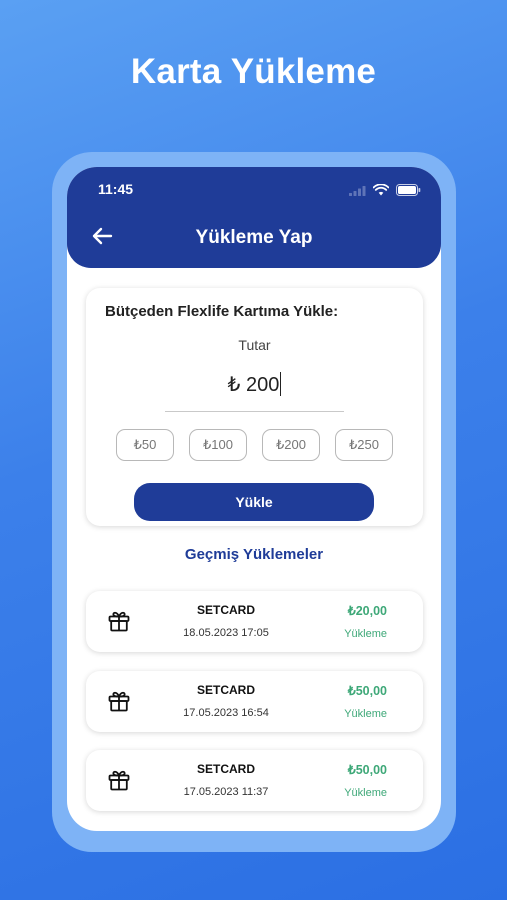  What do you see at coordinates (226, 792) in the screenshot?
I see `item-date: 17.05.2023 11:37` at bounding box center [226, 792].